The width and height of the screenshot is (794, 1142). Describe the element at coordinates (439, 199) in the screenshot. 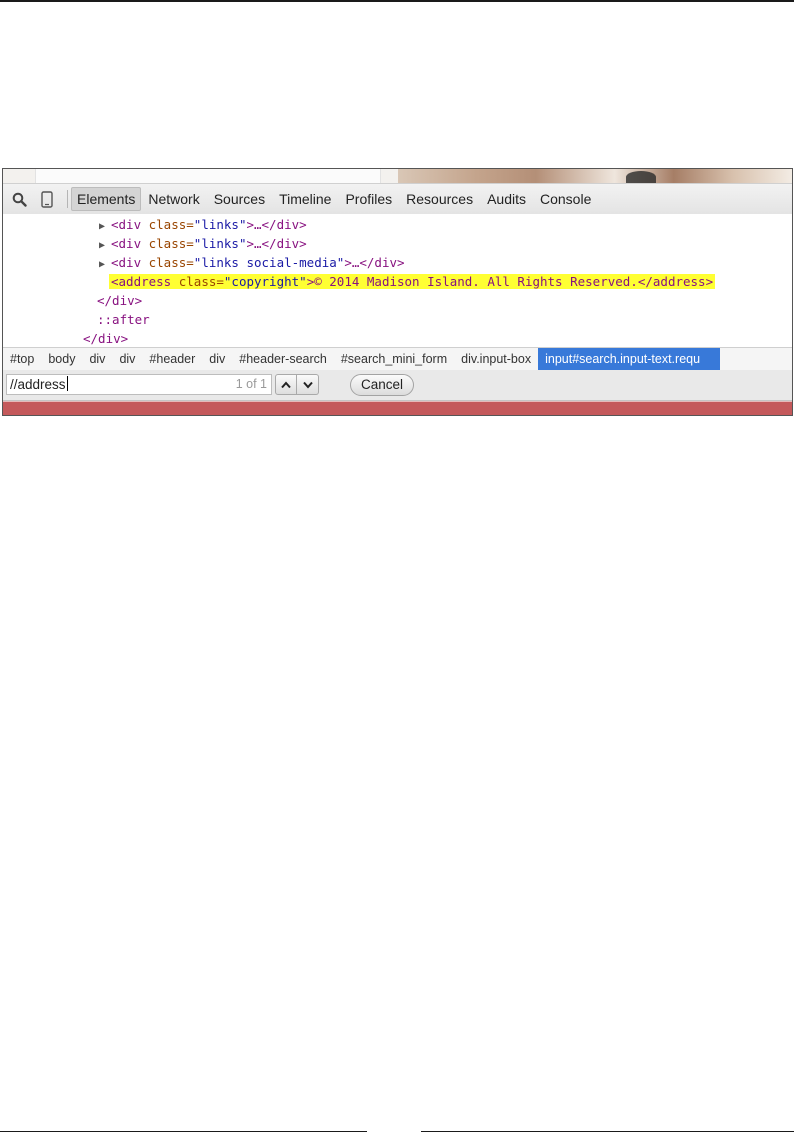

I see `tab-resources: Resources` at that location.